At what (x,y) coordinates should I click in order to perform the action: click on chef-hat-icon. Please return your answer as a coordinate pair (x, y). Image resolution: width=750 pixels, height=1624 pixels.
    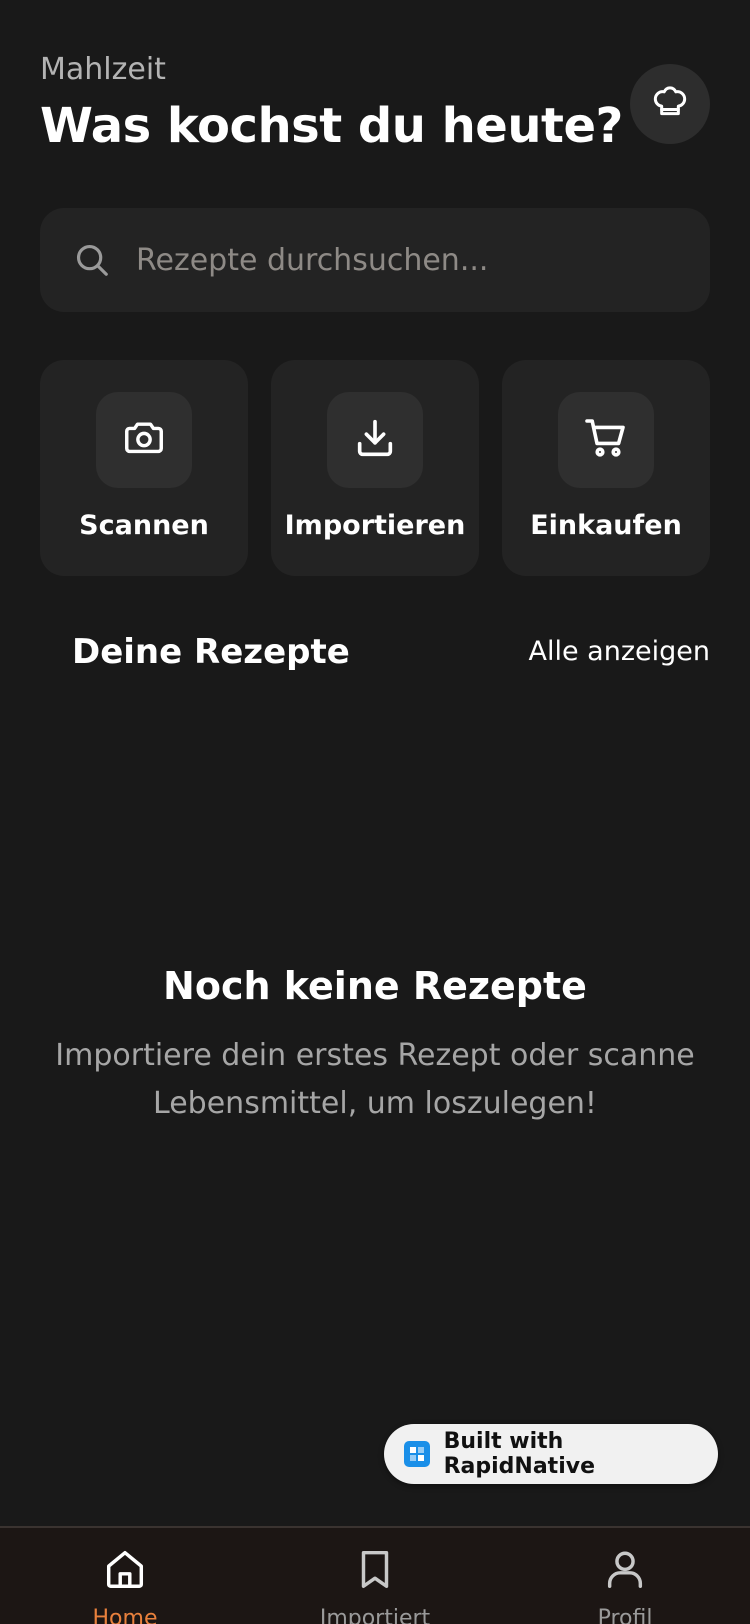
    Looking at the image, I should click on (670, 104).